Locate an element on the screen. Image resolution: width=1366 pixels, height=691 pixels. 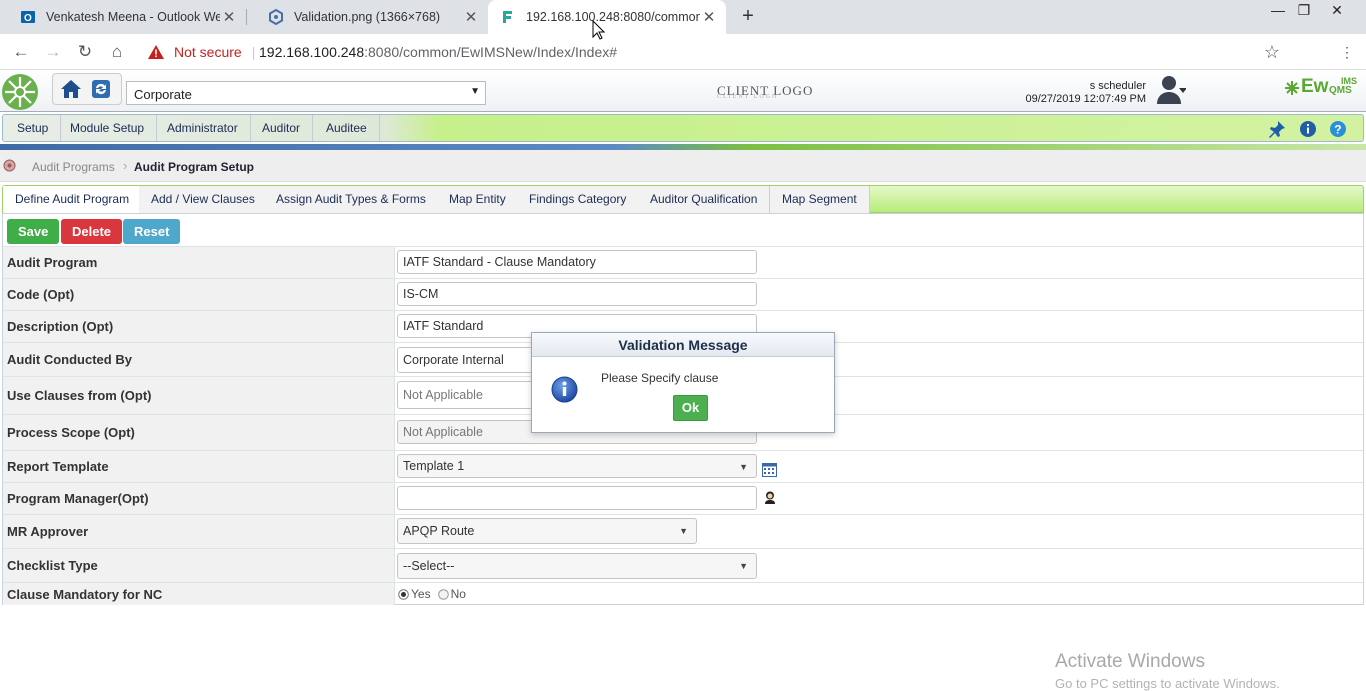
checklist-type-label: Checklist Type is located at coordinates (199, 565).